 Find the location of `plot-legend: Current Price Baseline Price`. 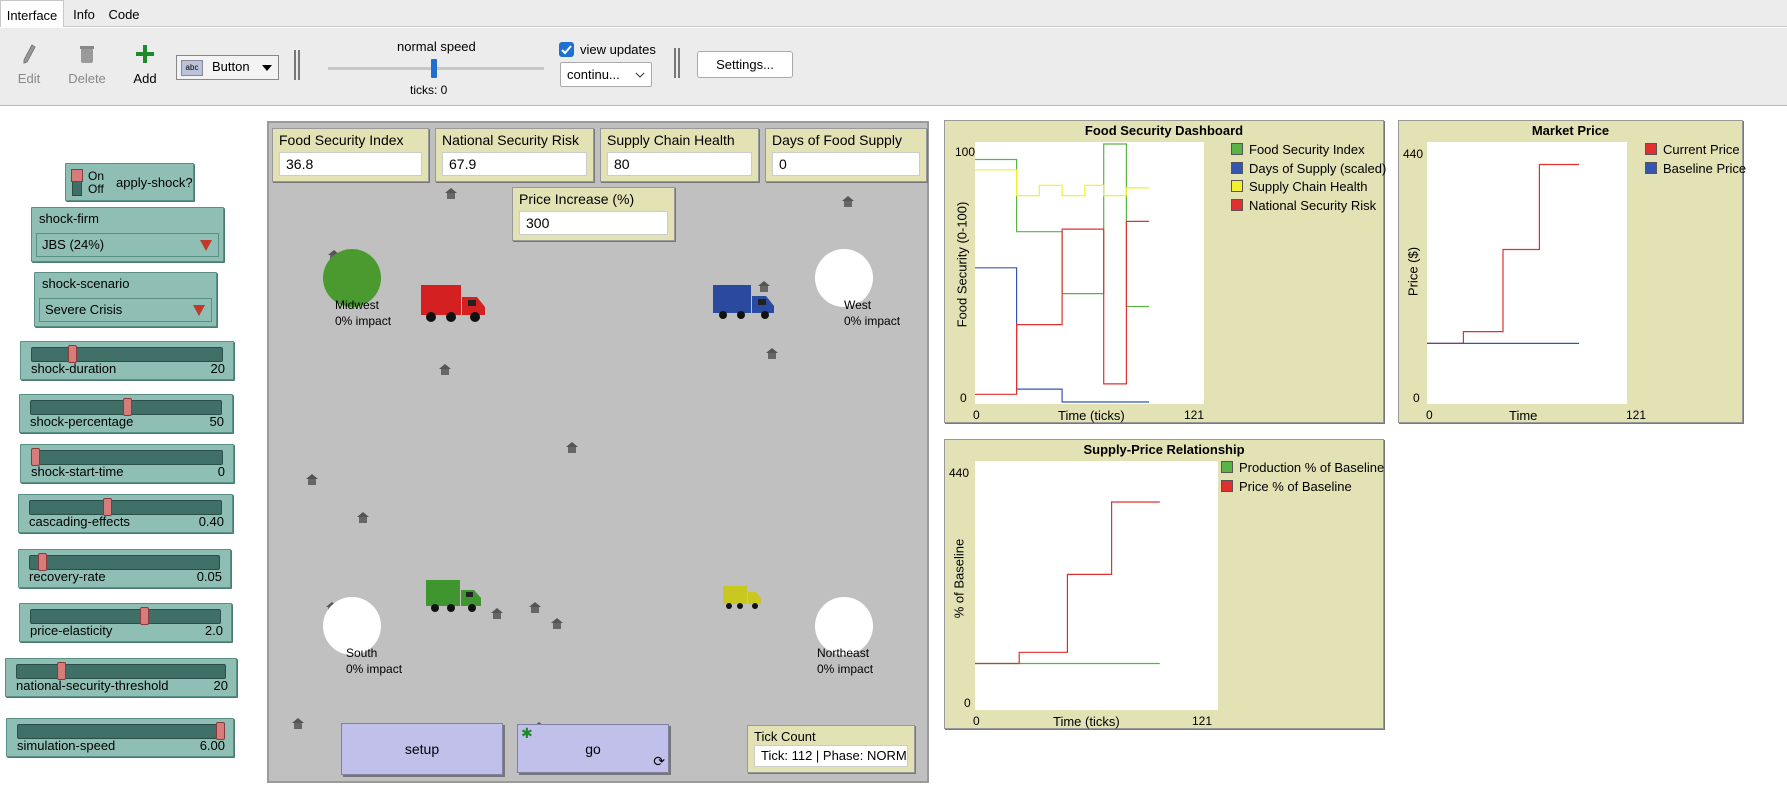

plot-legend: Current Price Baseline Price is located at coordinates (1695, 159).